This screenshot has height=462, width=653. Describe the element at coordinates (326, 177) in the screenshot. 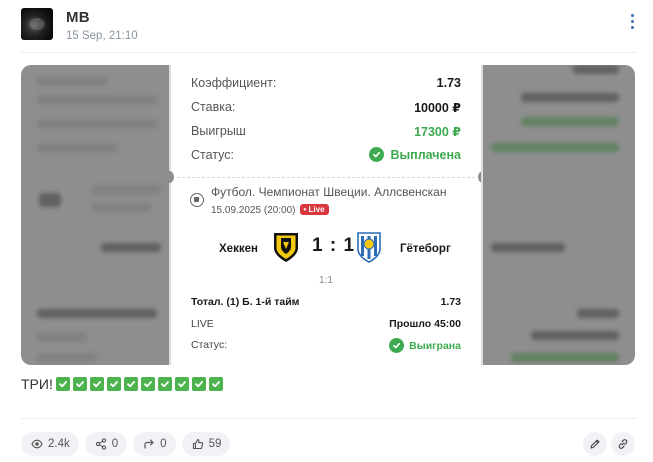

I see `ticket-separator` at that location.